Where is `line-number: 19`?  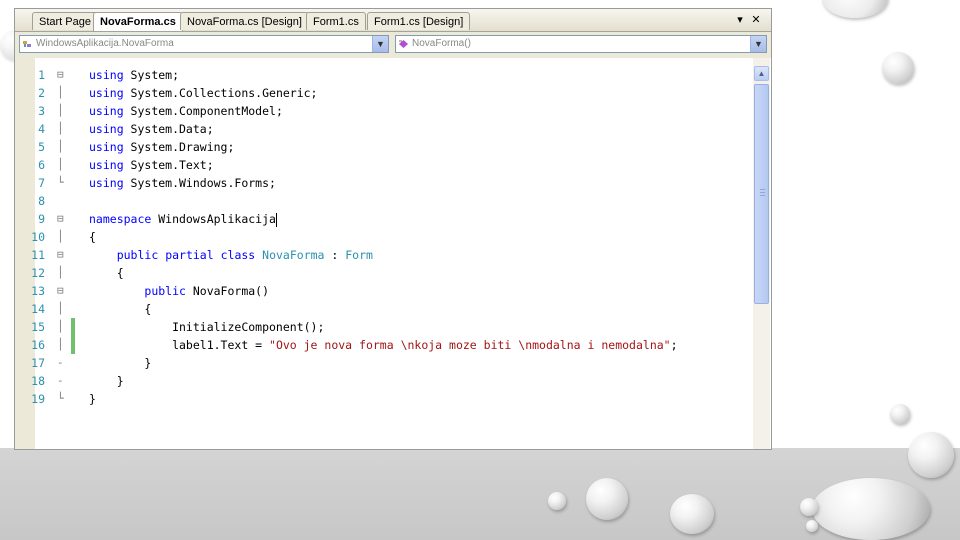 line-number: 19 is located at coordinates (38, 399).